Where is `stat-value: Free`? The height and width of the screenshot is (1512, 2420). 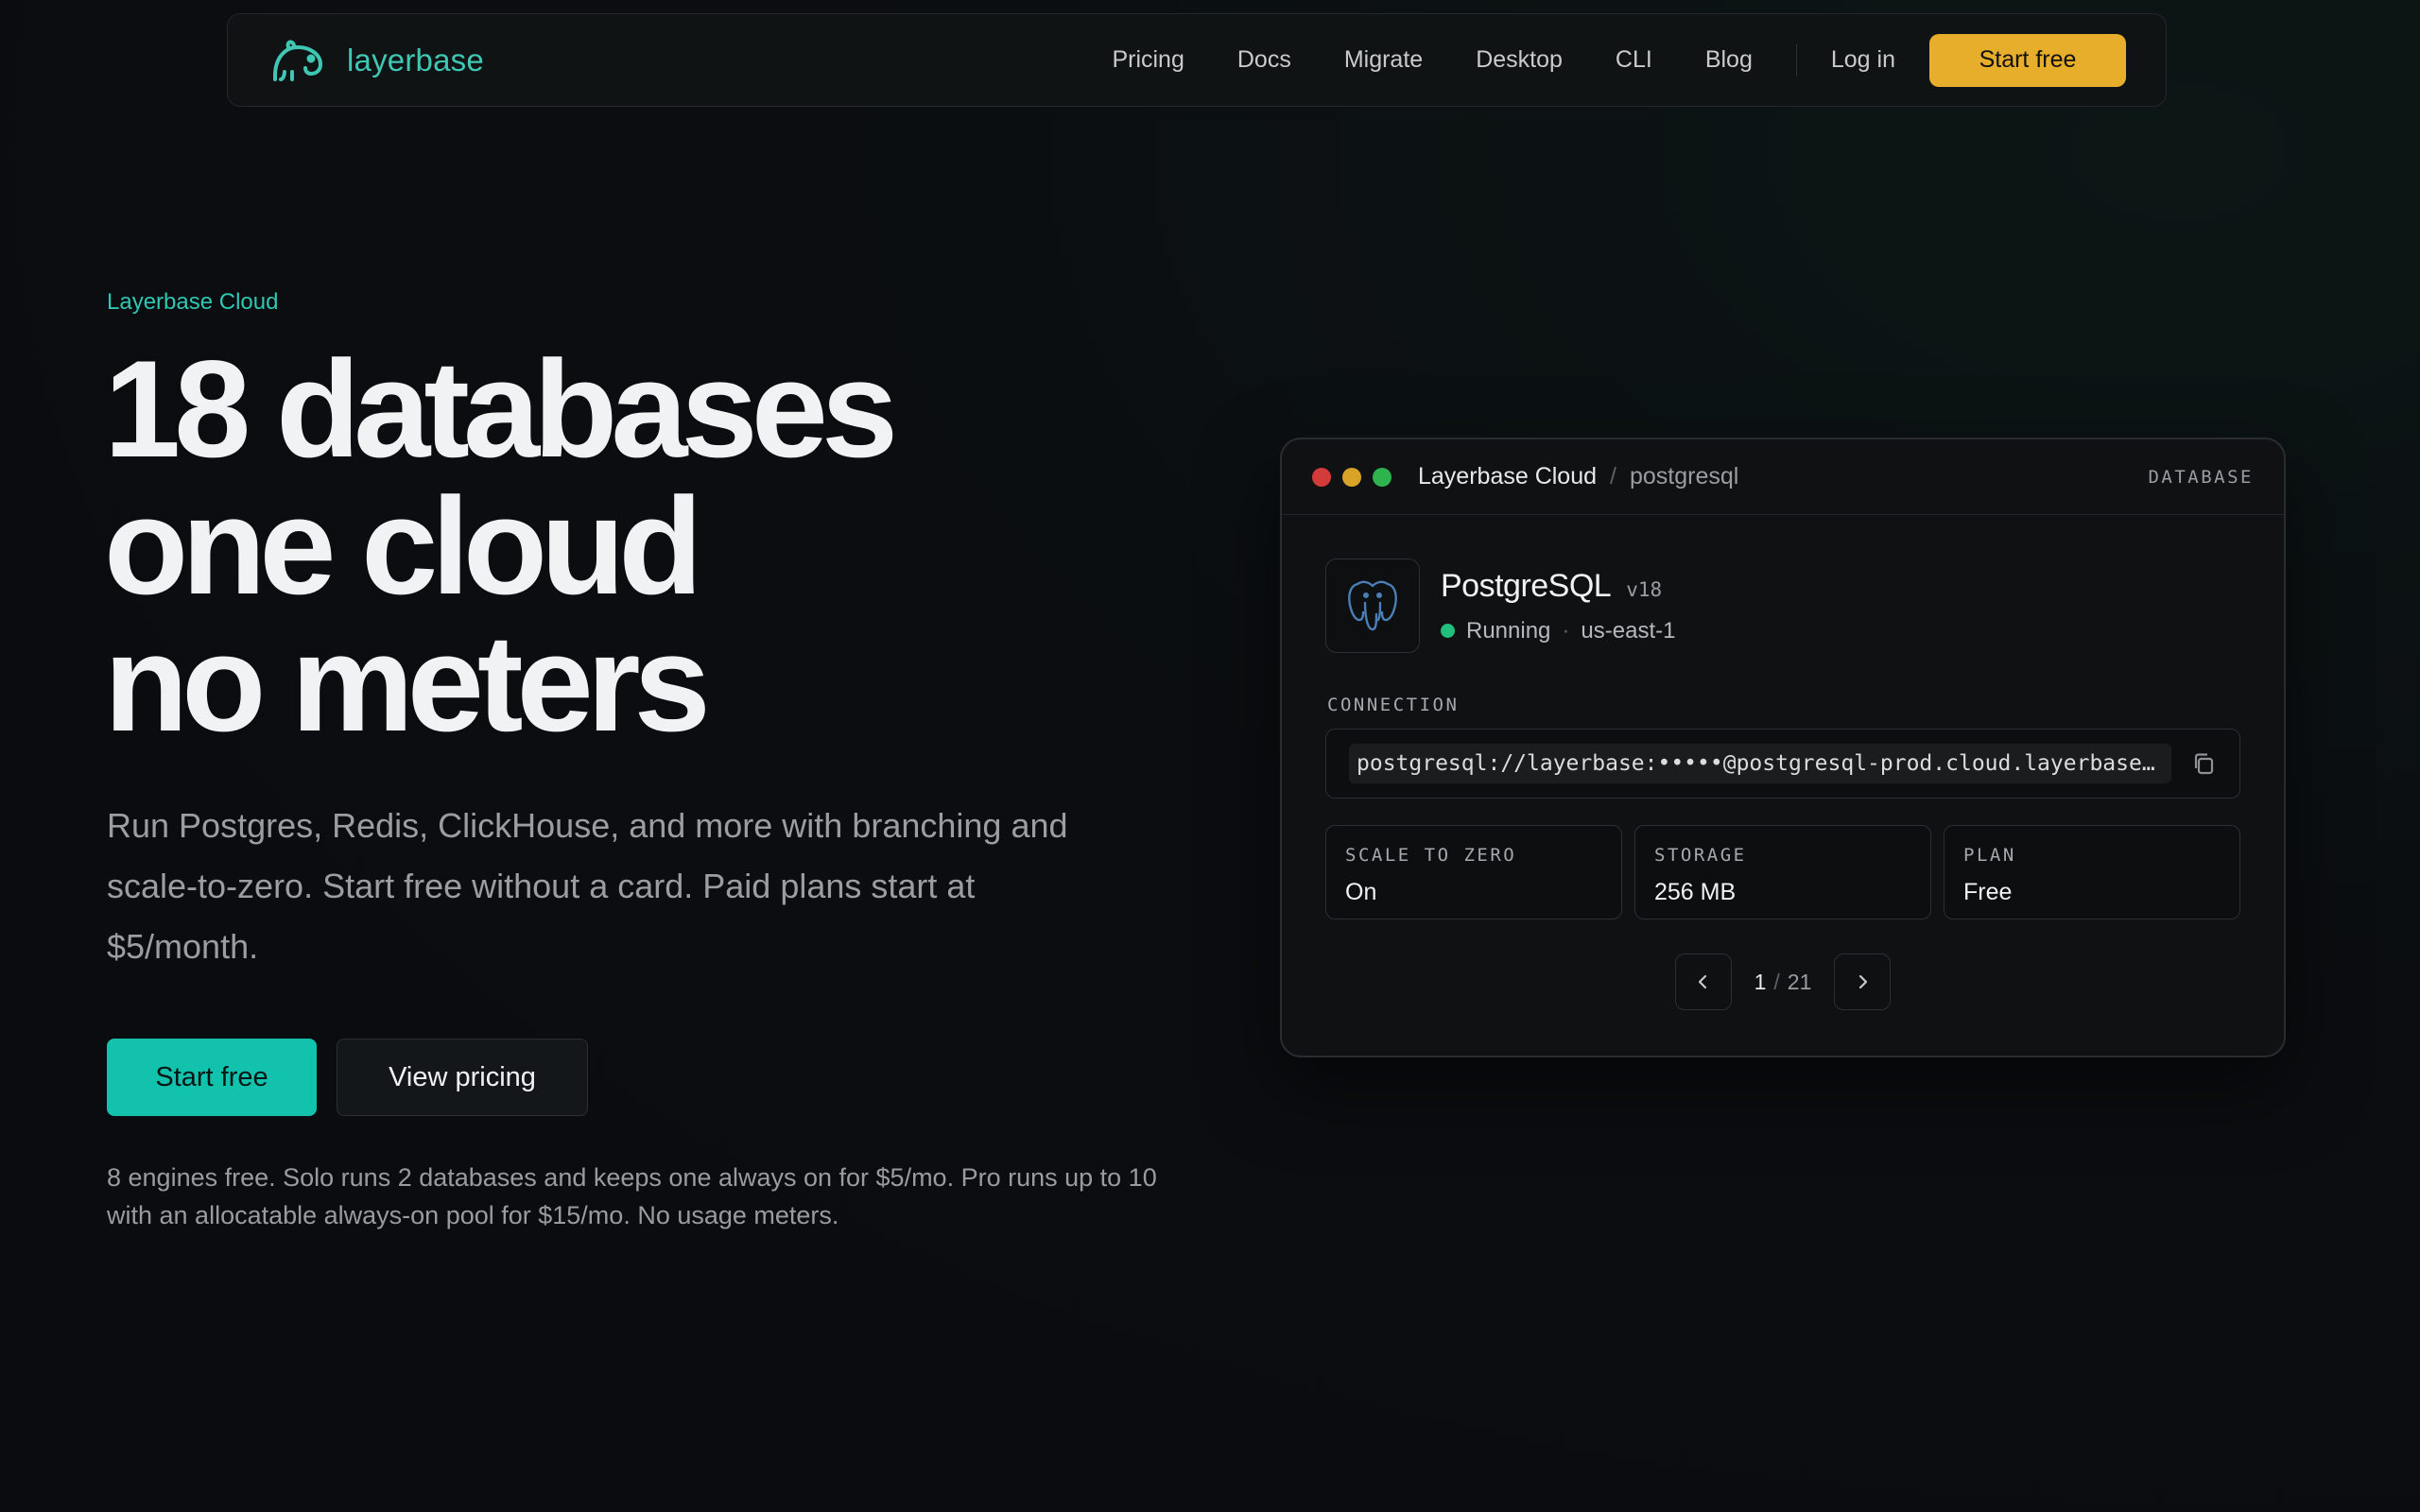
stat-value: Free is located at coordinates (1988, 892).